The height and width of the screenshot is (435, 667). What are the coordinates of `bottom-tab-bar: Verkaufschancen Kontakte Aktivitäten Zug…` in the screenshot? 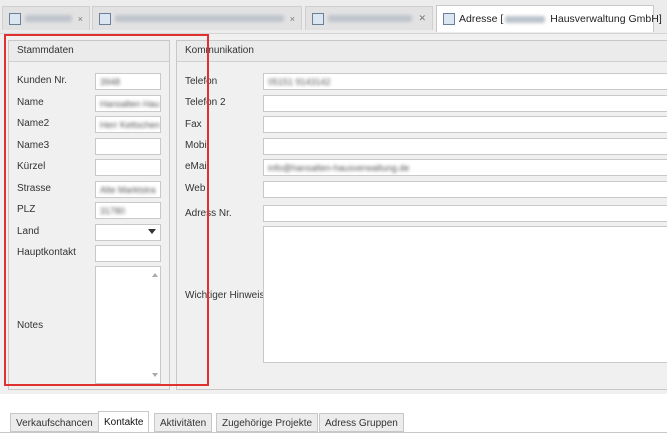 It's located at (333, 417).